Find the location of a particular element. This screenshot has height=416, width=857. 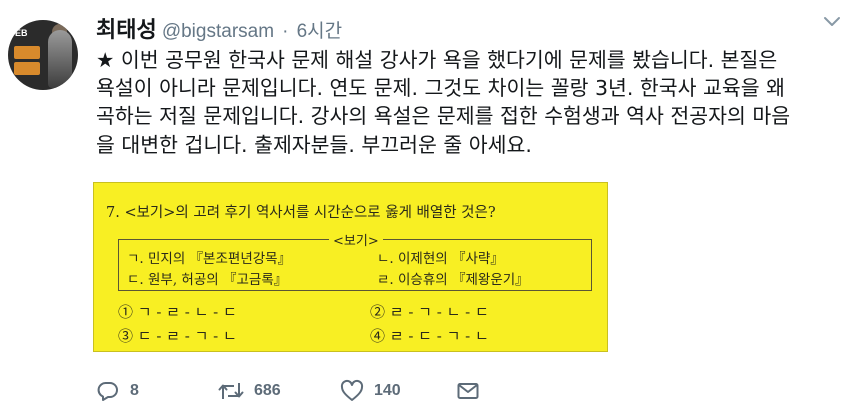

chevron-down-icon is located at coordinates (832, 22).